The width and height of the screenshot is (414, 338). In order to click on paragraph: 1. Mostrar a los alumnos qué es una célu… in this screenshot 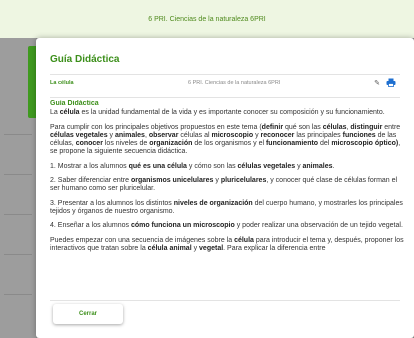, I will do `click(192, 166)`.